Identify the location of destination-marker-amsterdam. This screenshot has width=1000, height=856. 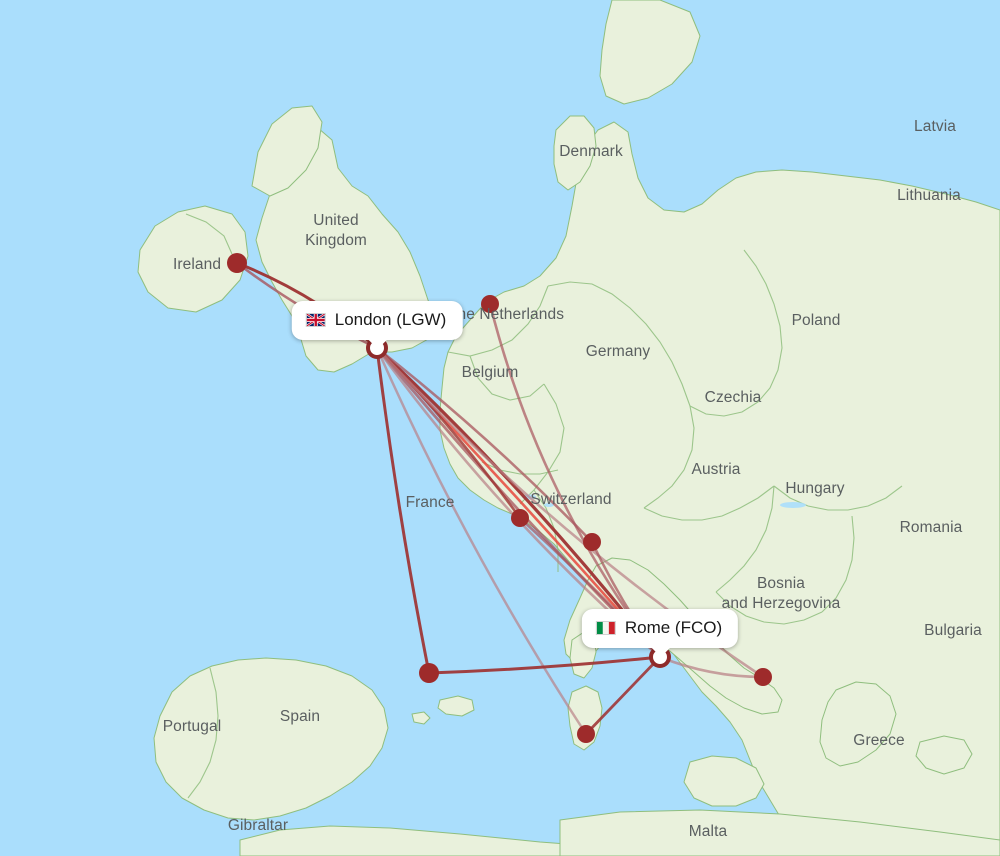
(490, 304).